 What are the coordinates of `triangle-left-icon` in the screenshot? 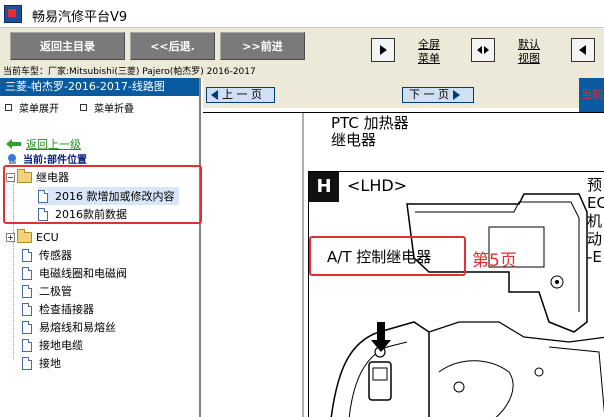 It's located at (214, 95).